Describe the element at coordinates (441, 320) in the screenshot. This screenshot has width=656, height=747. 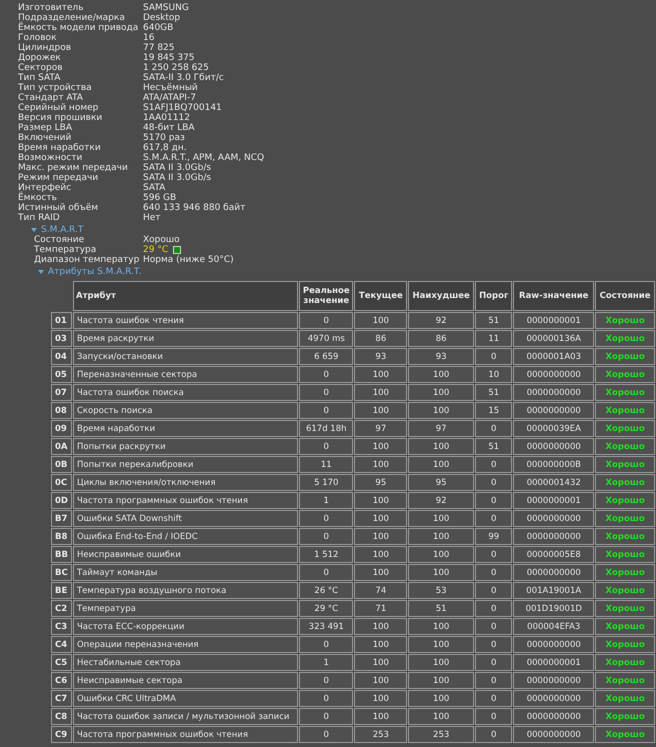
I see `table-cell: 92` at that location.